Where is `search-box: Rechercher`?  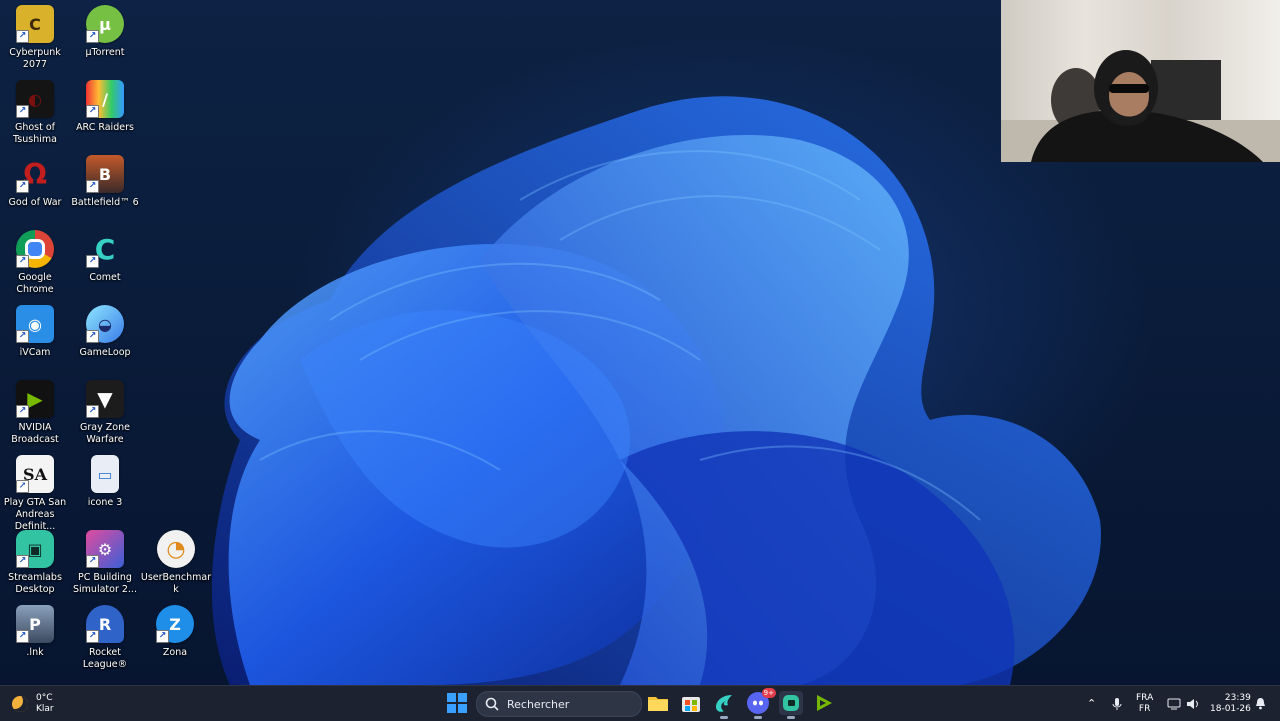 search-box: Rechercher is located at coordinates (559, 704).